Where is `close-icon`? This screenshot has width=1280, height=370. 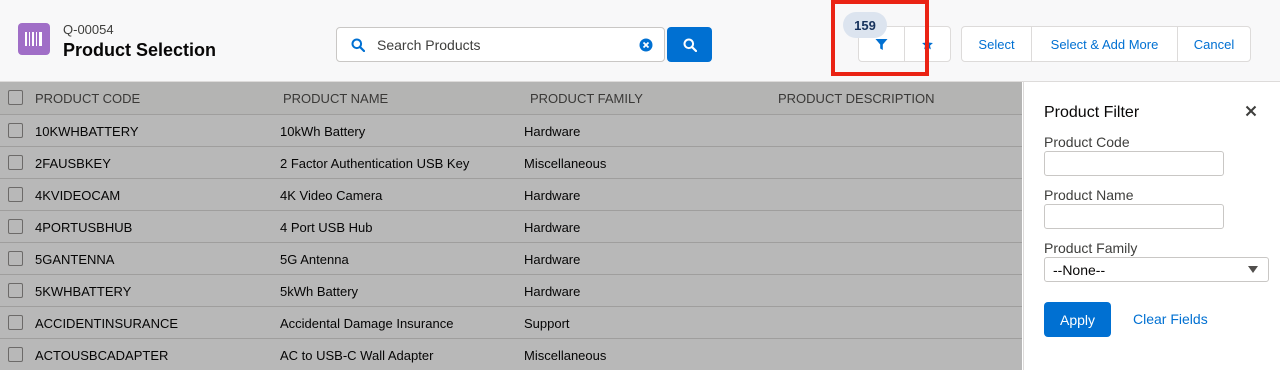 close-icon is located at coordinates (1251, 113).